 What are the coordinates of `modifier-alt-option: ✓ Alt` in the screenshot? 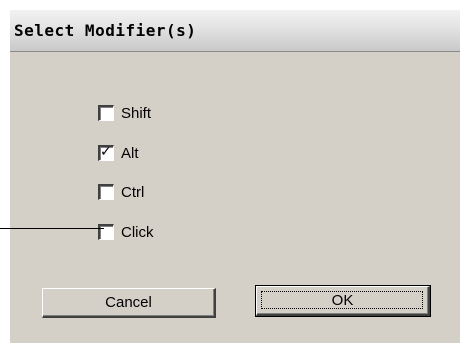 It's located at (118, 153).